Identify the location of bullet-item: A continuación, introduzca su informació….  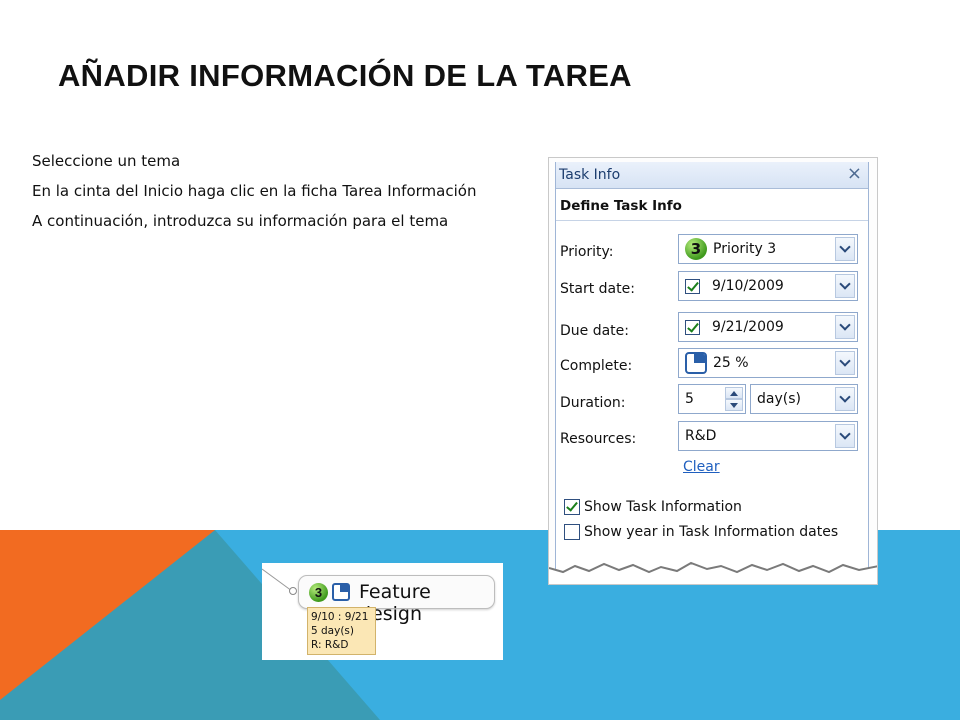
(240, 221).